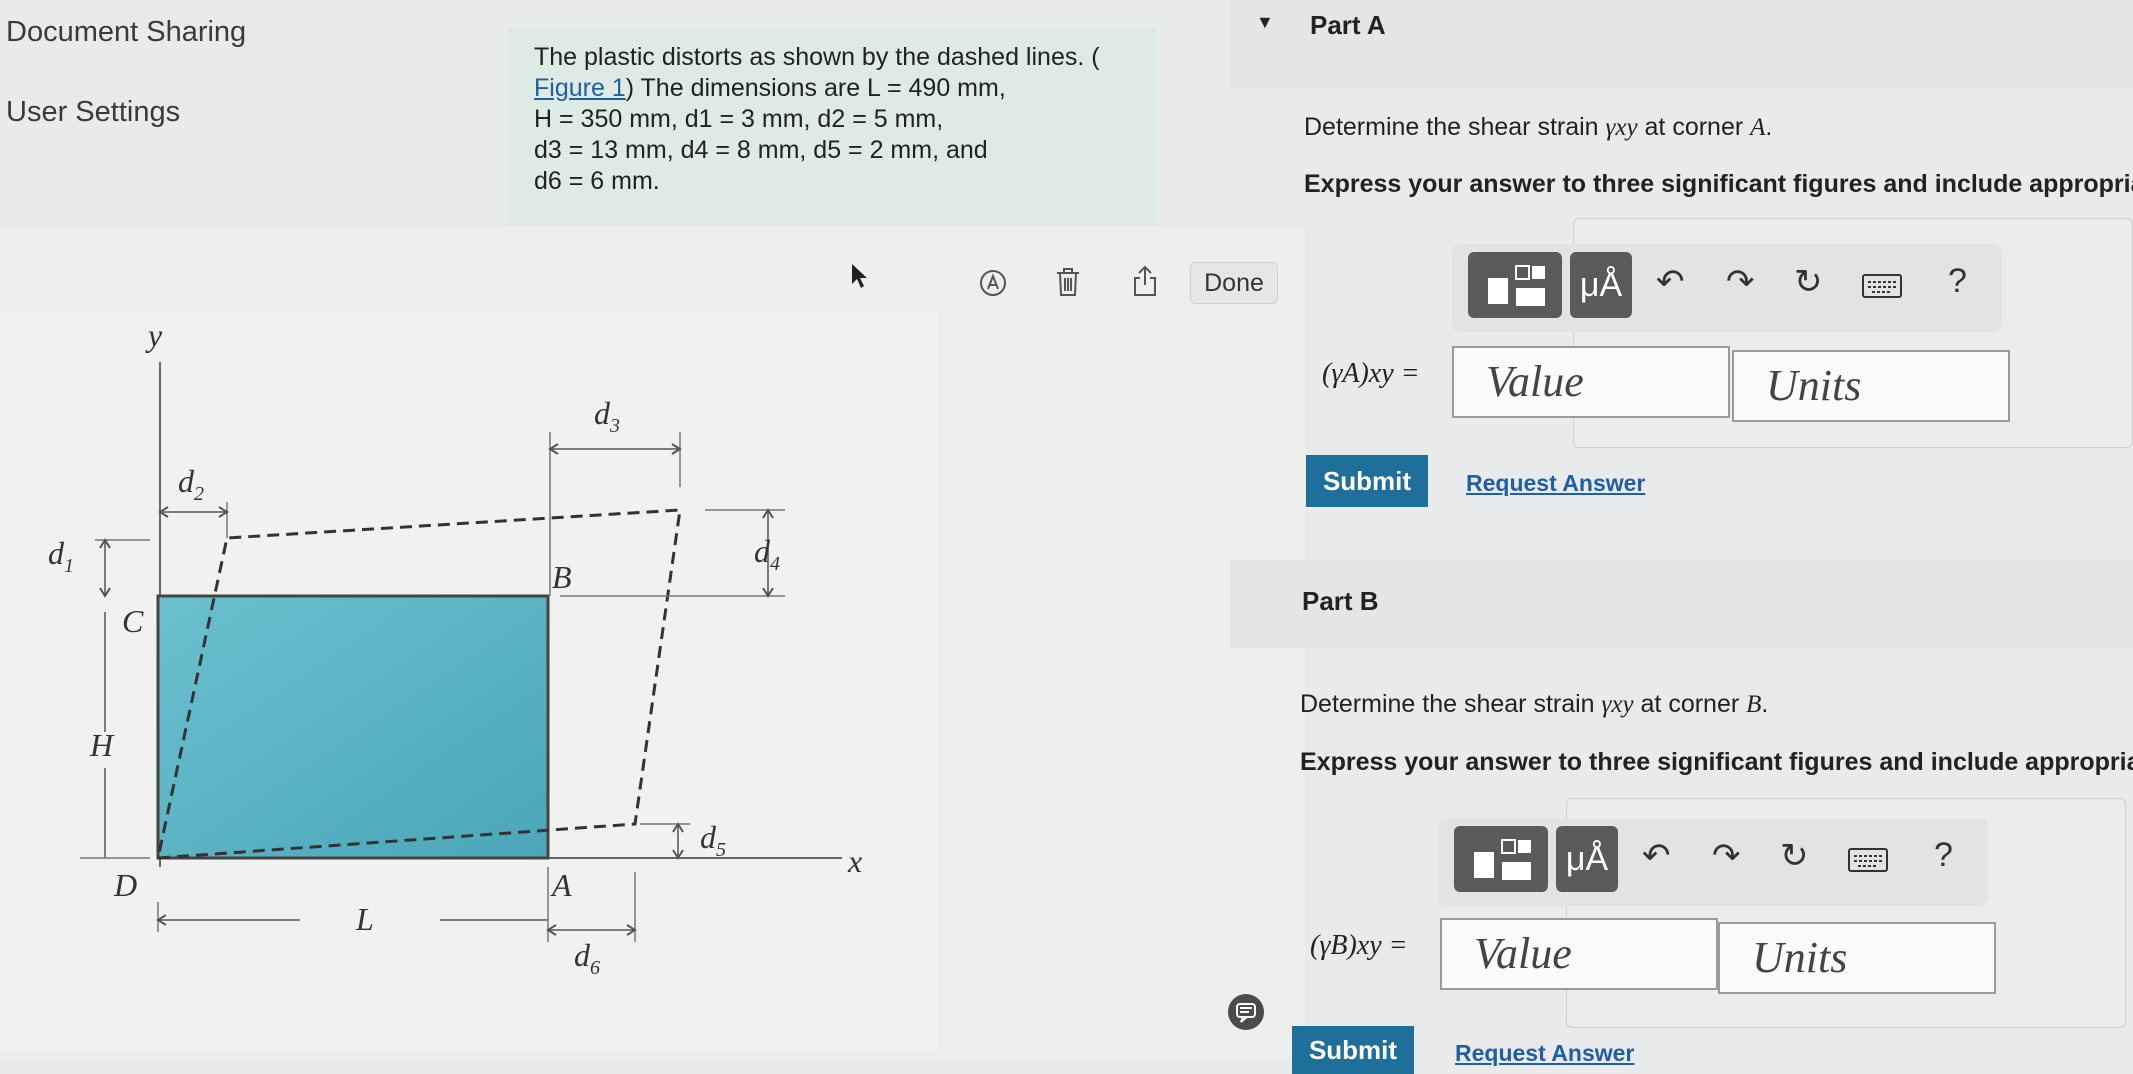 The height and width of the screenshot is (1074, 2133). Describe the element at coordinates (1579, 954) in the screenshot. I see `part-b-value-input: Value` at that location.